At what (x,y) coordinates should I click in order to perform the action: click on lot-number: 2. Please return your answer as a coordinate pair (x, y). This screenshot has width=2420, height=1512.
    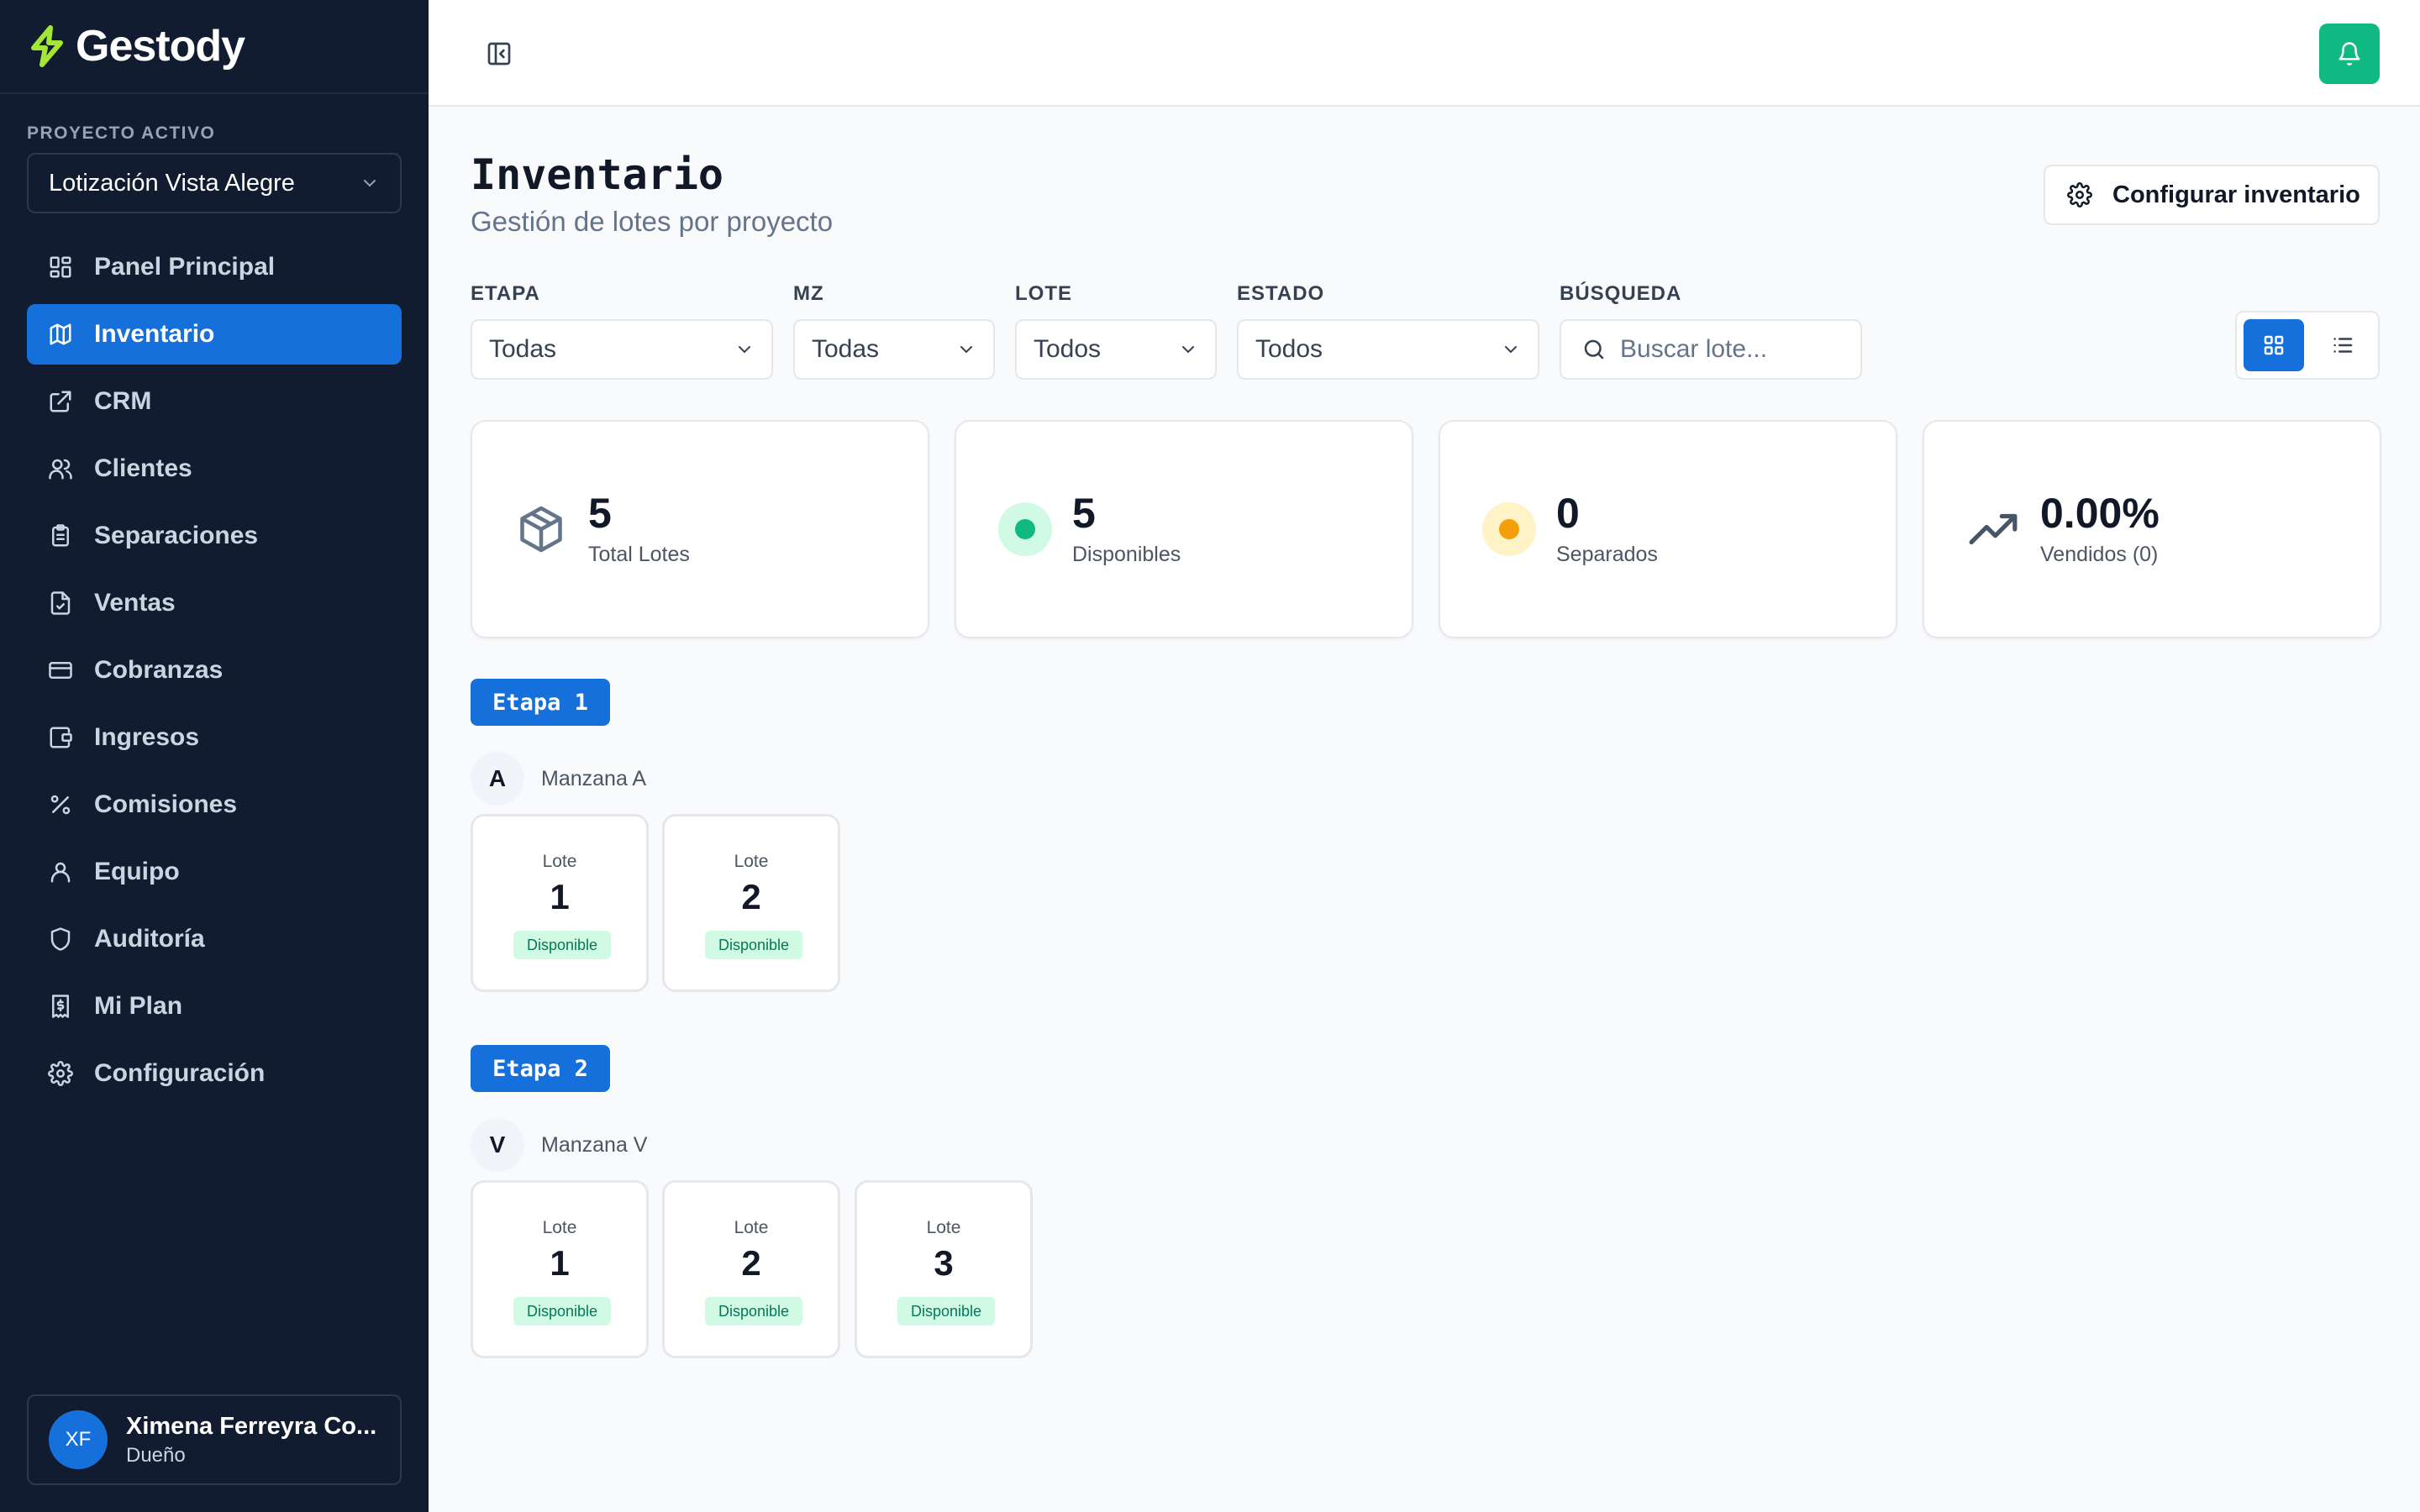
    Looking at the image, I should click on (751, 1263).